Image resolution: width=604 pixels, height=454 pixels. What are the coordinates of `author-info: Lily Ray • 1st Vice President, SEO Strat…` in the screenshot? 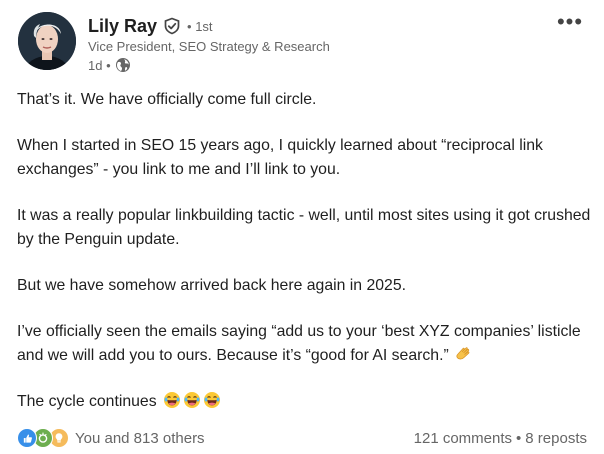 It's located at (209, 43).